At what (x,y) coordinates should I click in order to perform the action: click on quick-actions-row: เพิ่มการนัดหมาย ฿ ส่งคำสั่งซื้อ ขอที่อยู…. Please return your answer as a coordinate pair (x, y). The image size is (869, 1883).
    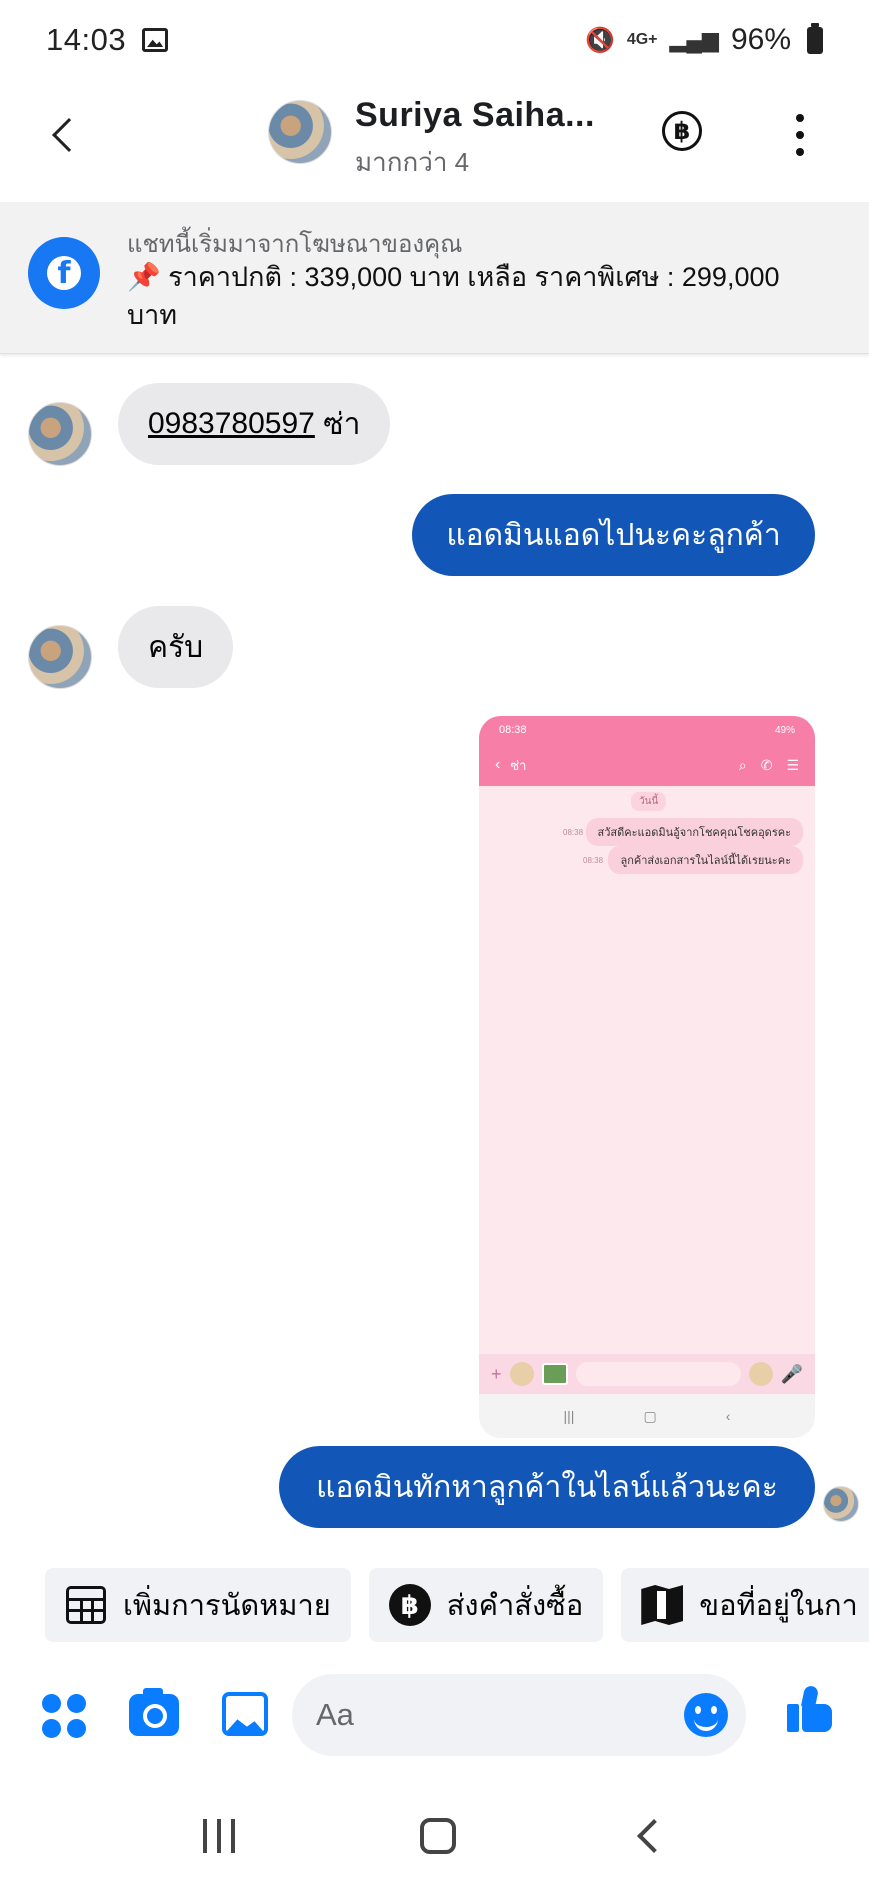
    Looking at the image, I should click on (457, 1605).